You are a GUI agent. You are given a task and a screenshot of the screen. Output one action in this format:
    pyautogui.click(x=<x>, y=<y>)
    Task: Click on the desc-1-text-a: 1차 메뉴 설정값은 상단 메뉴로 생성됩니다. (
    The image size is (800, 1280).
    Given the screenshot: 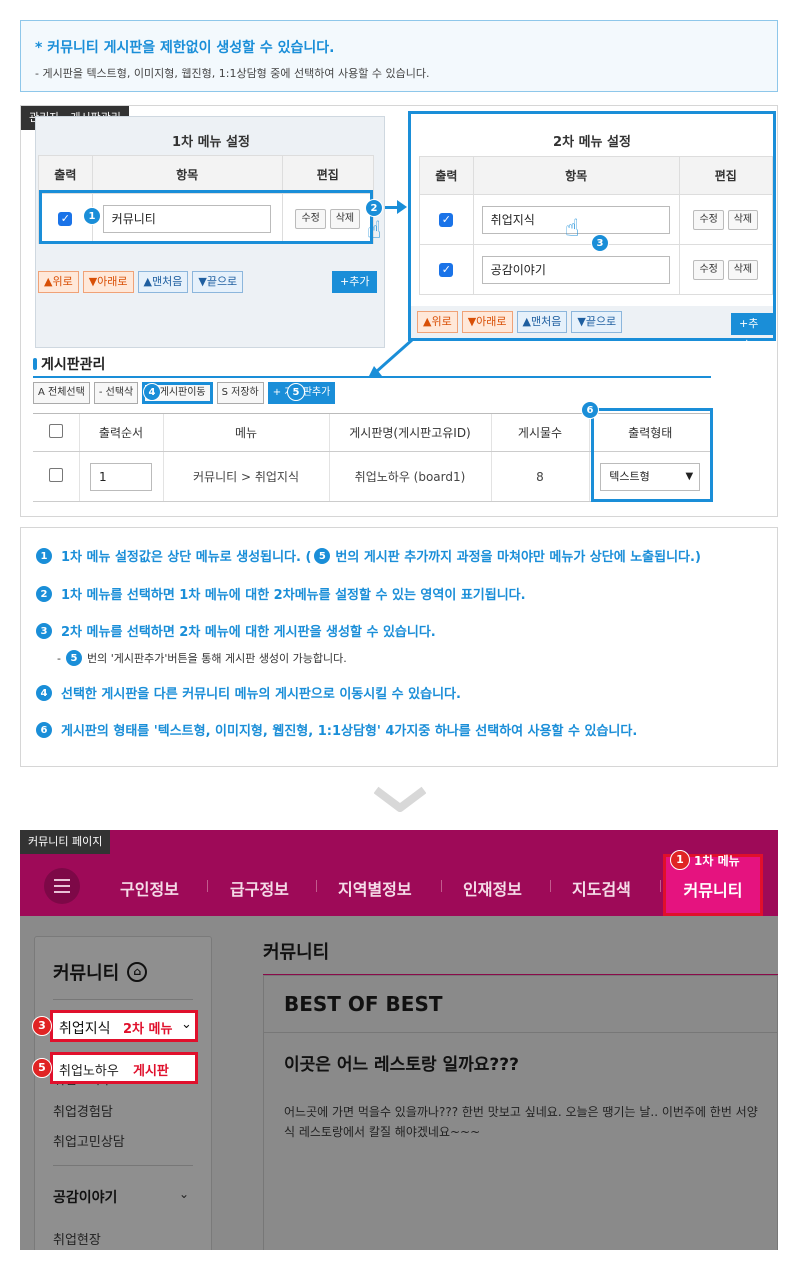 What is the action you would take?
    pyautogui.click(x=186, y=557)
    